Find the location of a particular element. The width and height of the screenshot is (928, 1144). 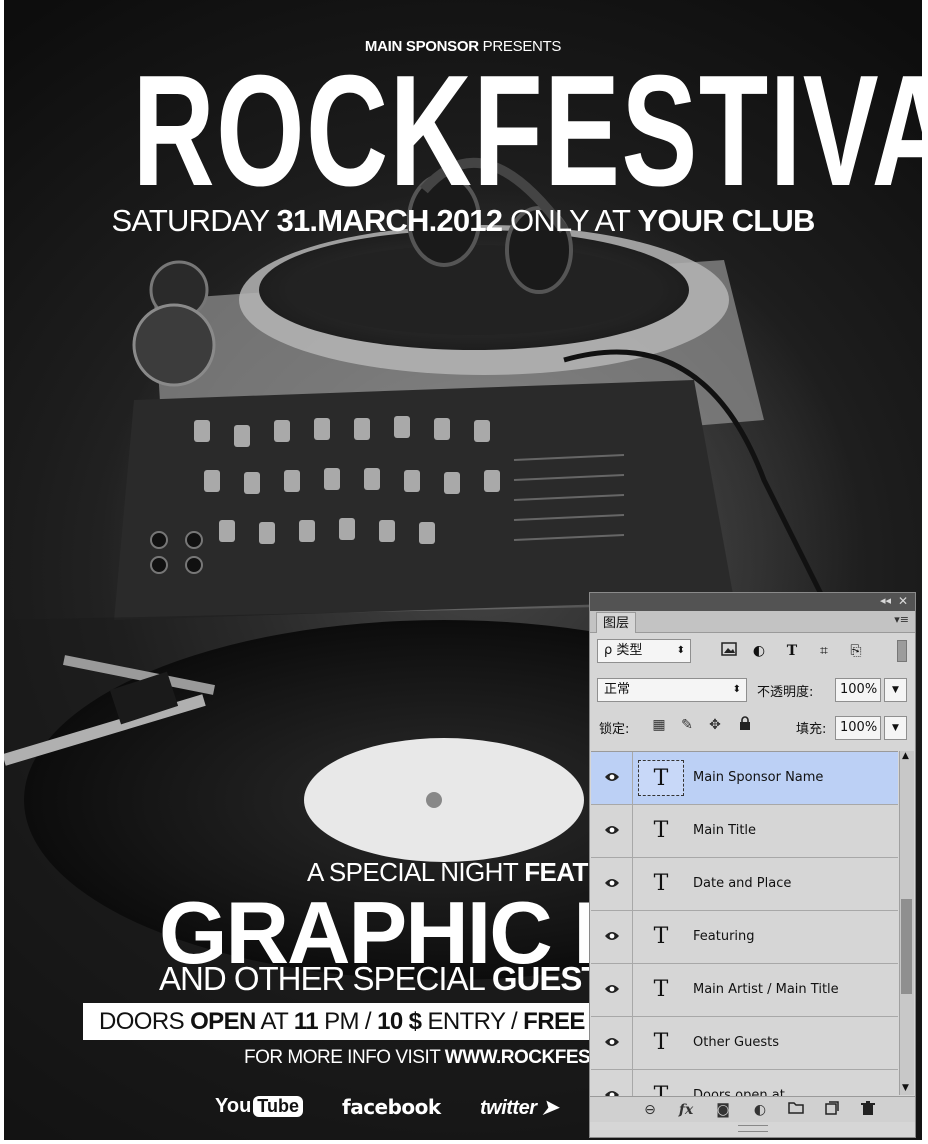

lock-all-icon is located at coordinates (745, 725).